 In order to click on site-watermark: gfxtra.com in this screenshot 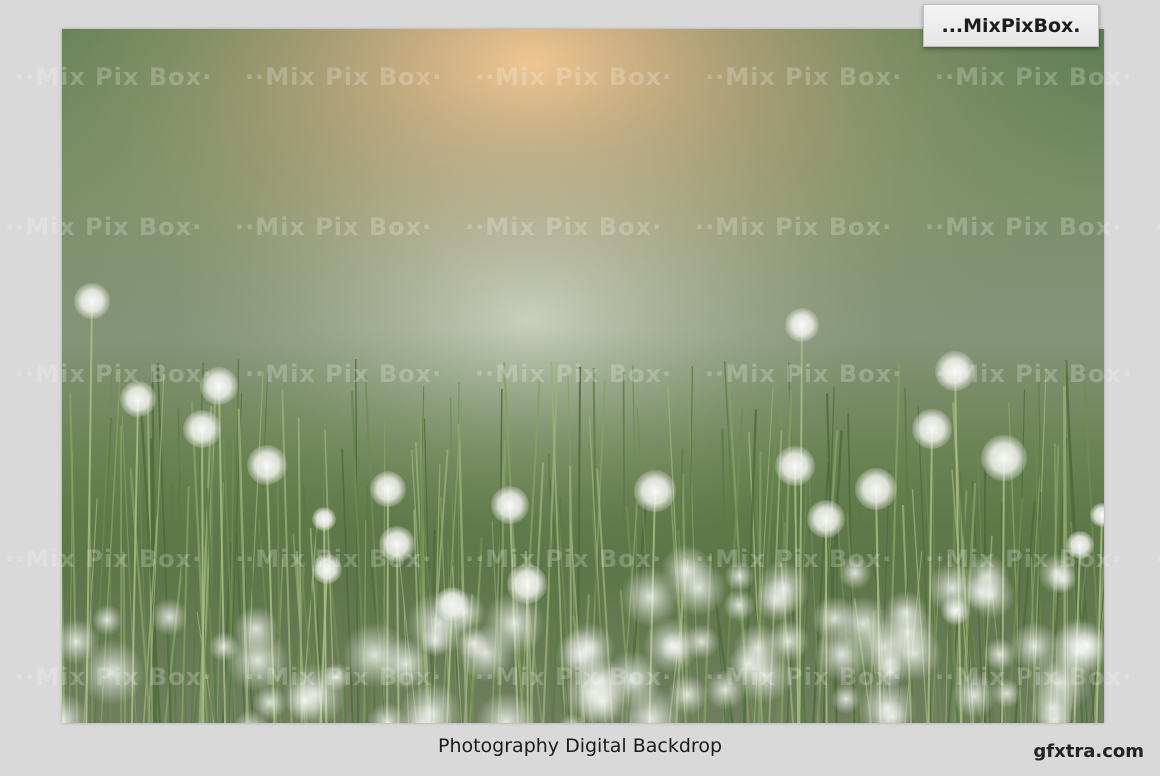, I will do `click(1088, 751)`.